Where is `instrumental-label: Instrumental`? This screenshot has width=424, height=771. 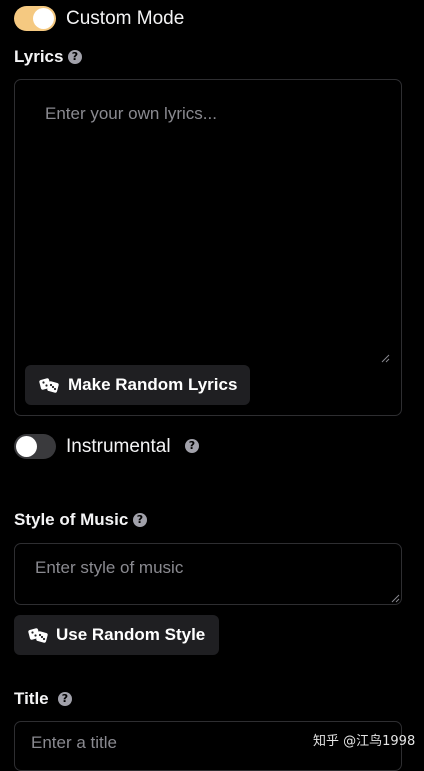 instrumental-label: Instrumental is located at coordinates (118, 446).